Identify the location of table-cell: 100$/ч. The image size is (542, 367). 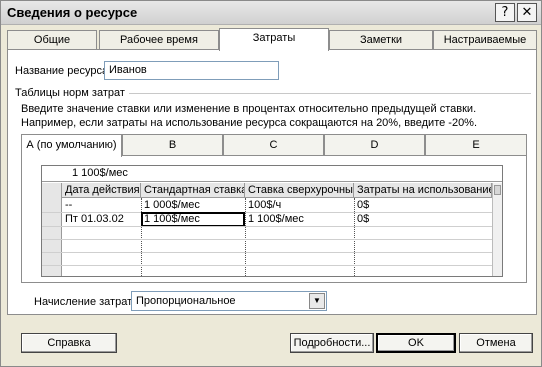
(299, 205).